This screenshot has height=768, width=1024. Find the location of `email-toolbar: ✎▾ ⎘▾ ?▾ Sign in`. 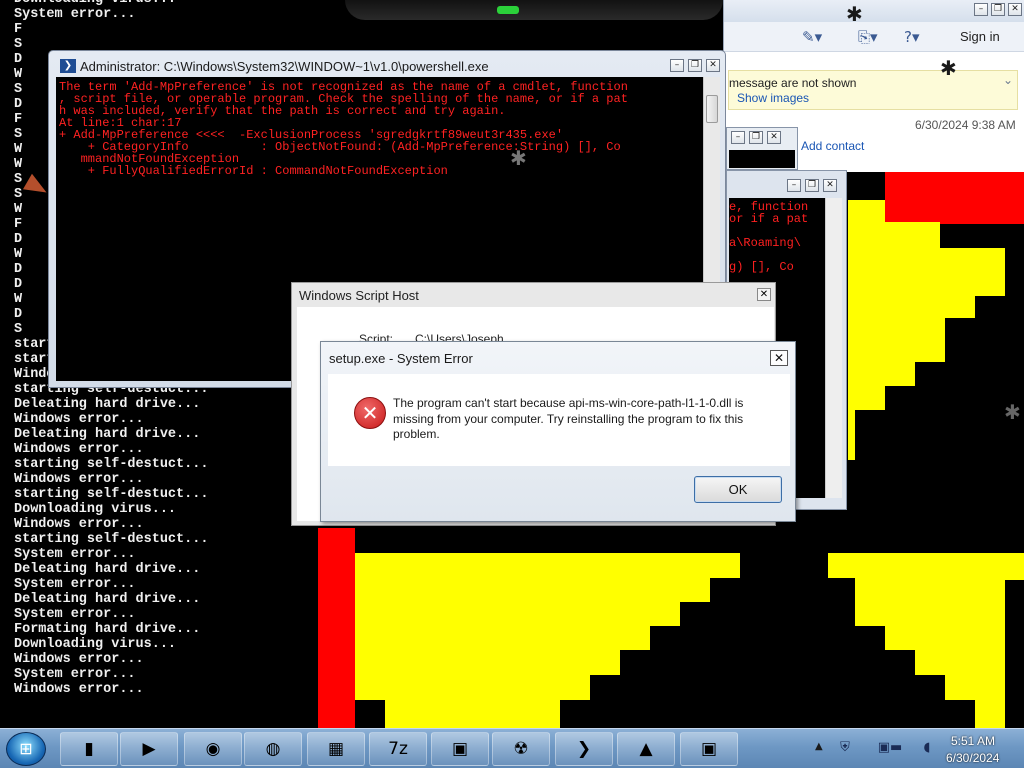

email-toolbar: ✎▾ ⎘▾ ?▾ Sign in is located at coordinates (874, 37).